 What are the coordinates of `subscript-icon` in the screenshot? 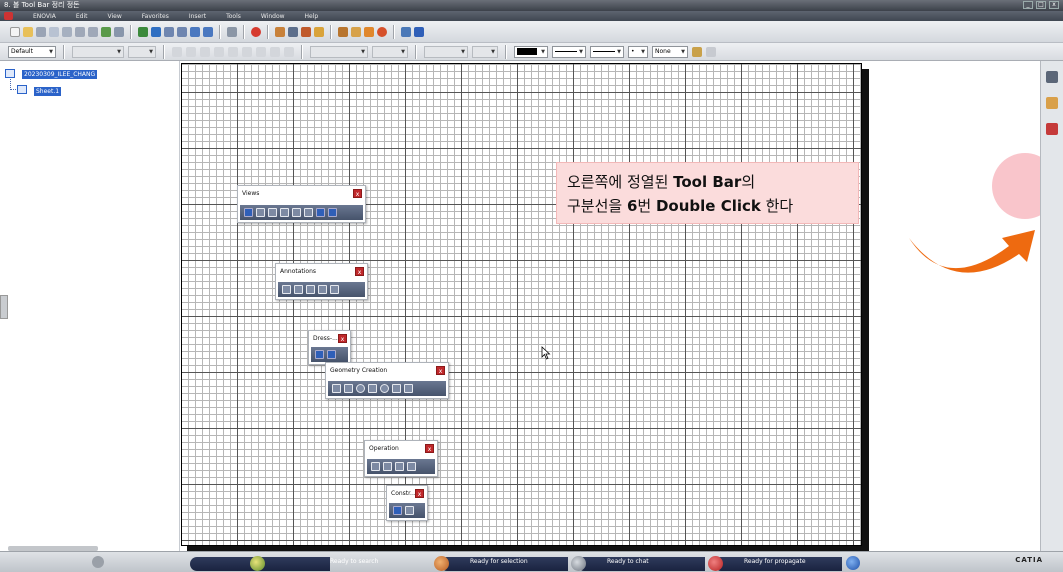 It's located at (261, 51).